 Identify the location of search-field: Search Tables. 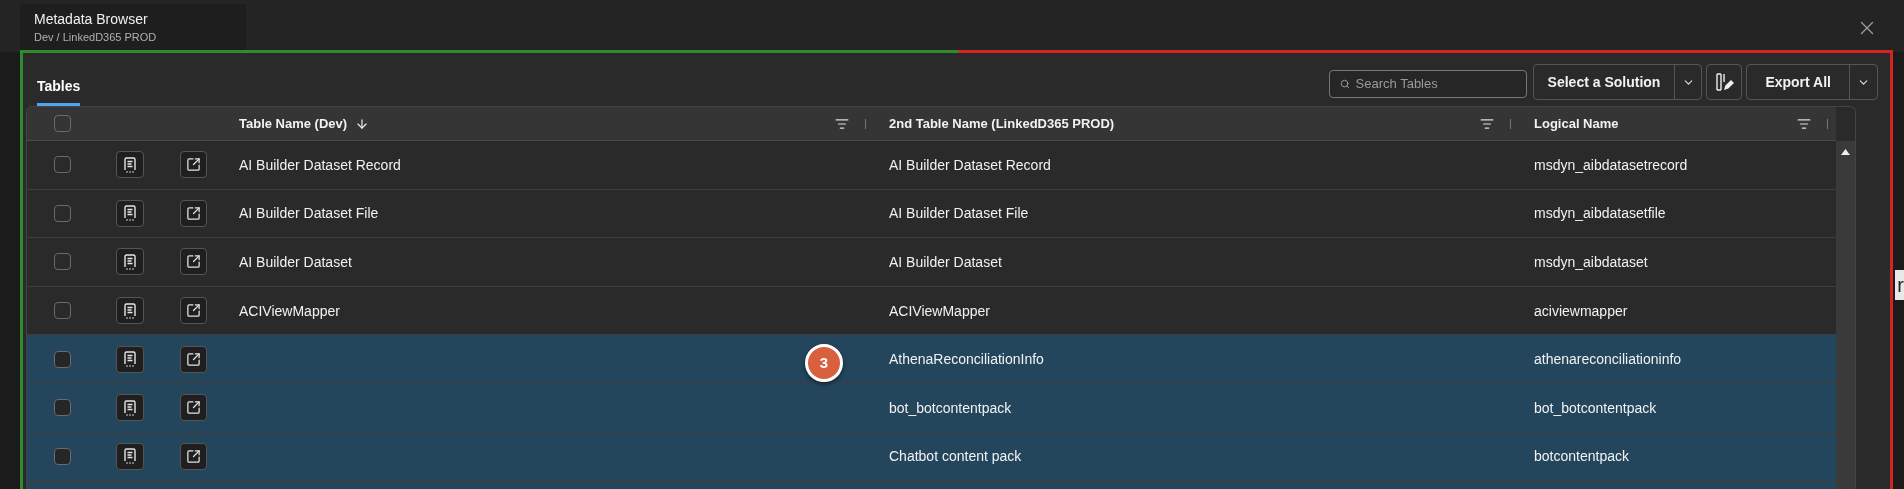
(1427, 83).